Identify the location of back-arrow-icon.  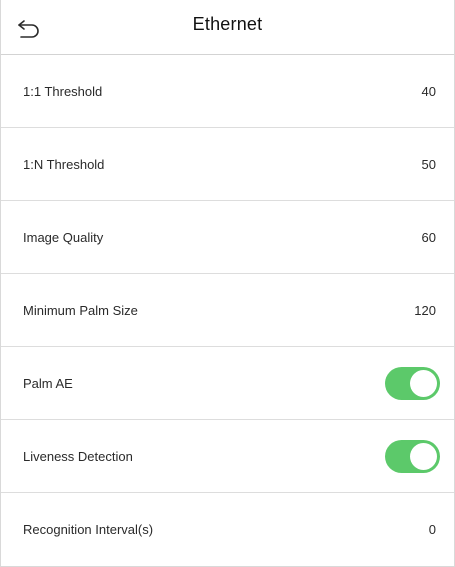
(28, 29).